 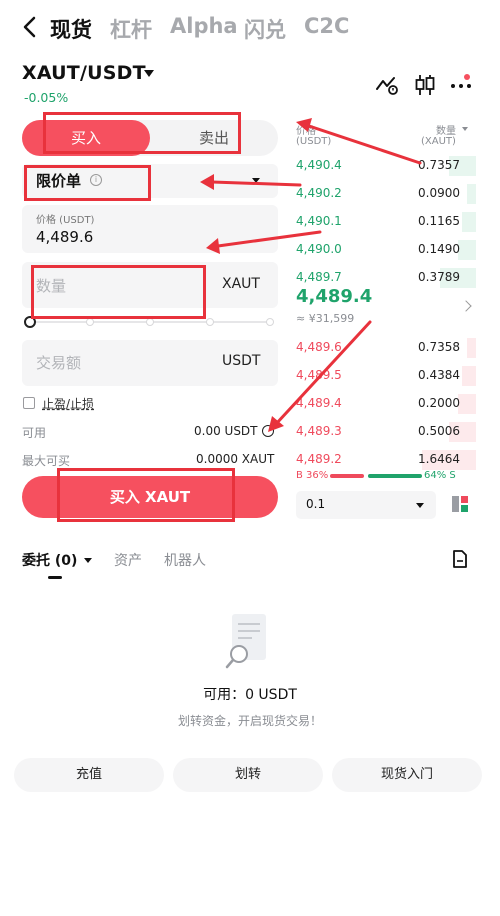 What do you see at coordinates (96, 180) in the screenshot?
I see `info-icon: i` at bounding box center [96, 180].